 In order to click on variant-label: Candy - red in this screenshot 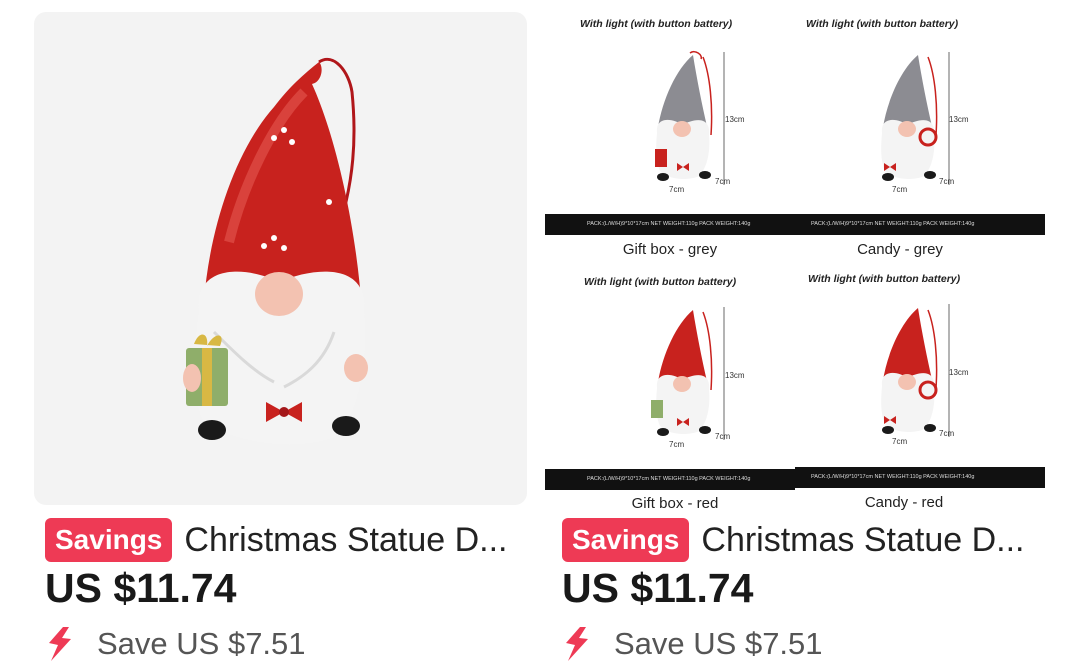, I will do `click(904, 502)`.